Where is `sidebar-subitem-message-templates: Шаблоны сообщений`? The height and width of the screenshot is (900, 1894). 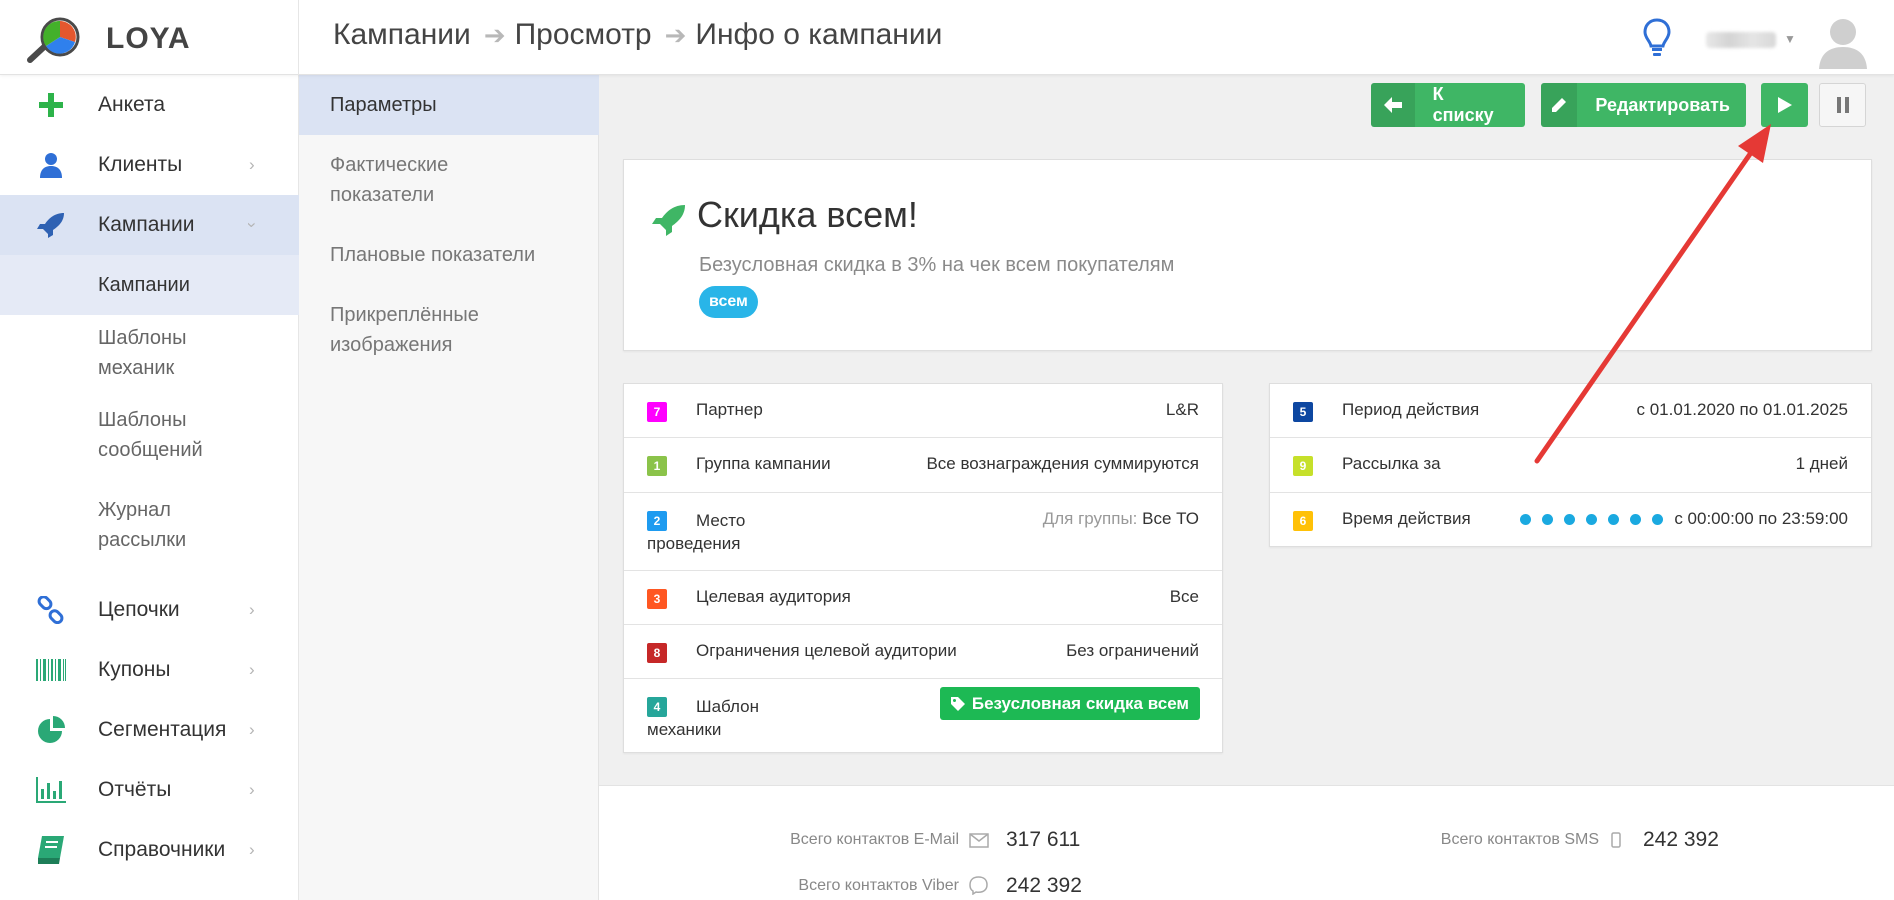
sidebar-subitem-message-templates: Шаблоны сообщений is located at coordinates (149, 435).